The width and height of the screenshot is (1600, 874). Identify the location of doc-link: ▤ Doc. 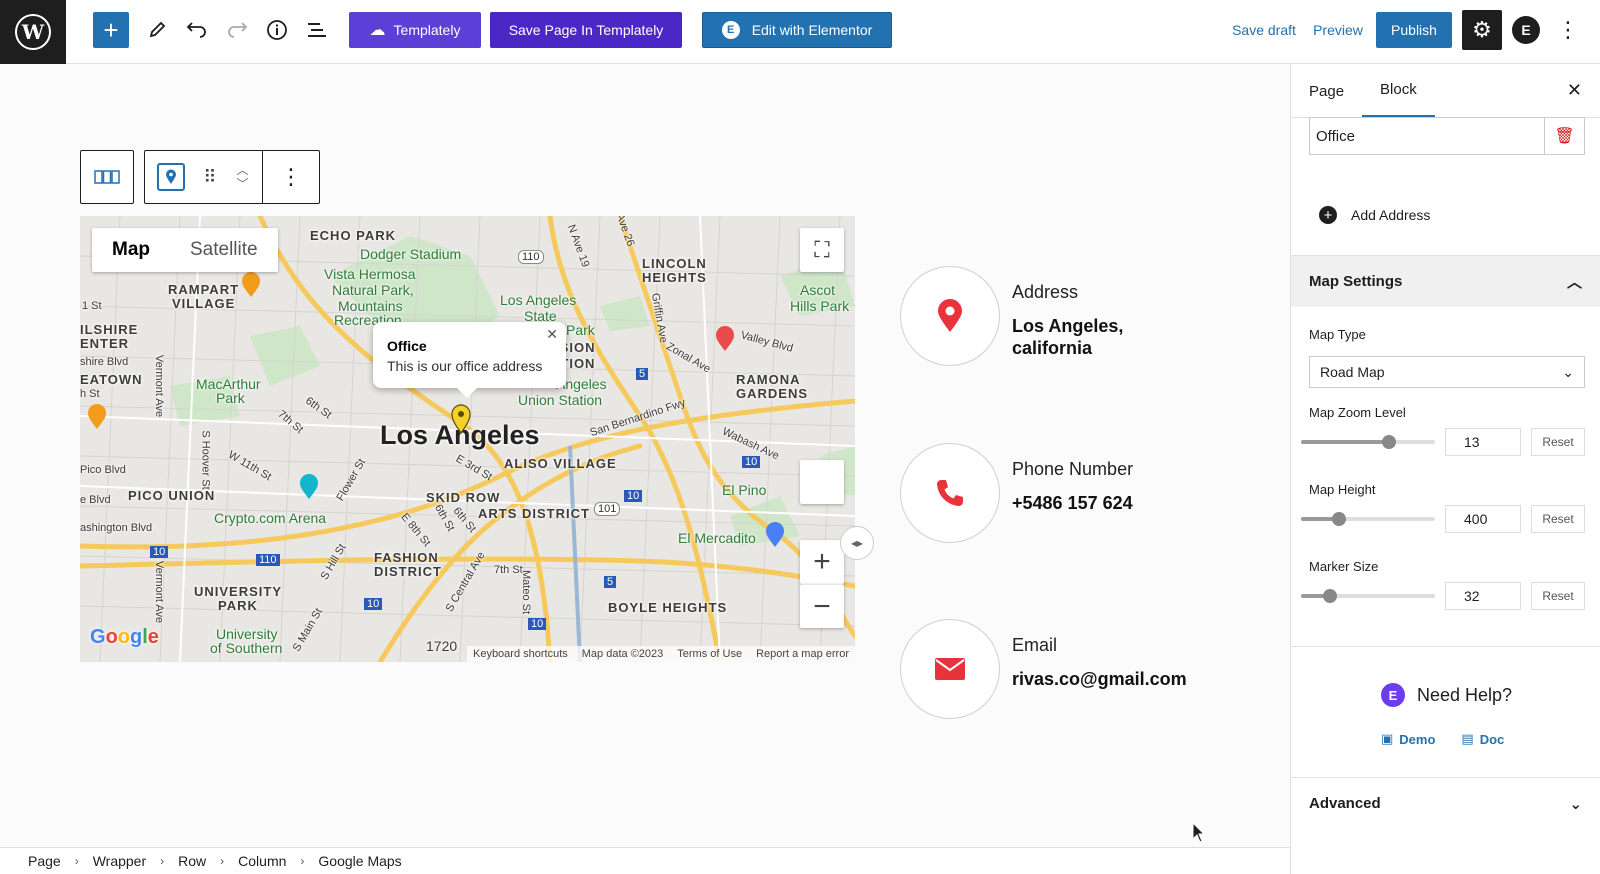
(1482, 739).